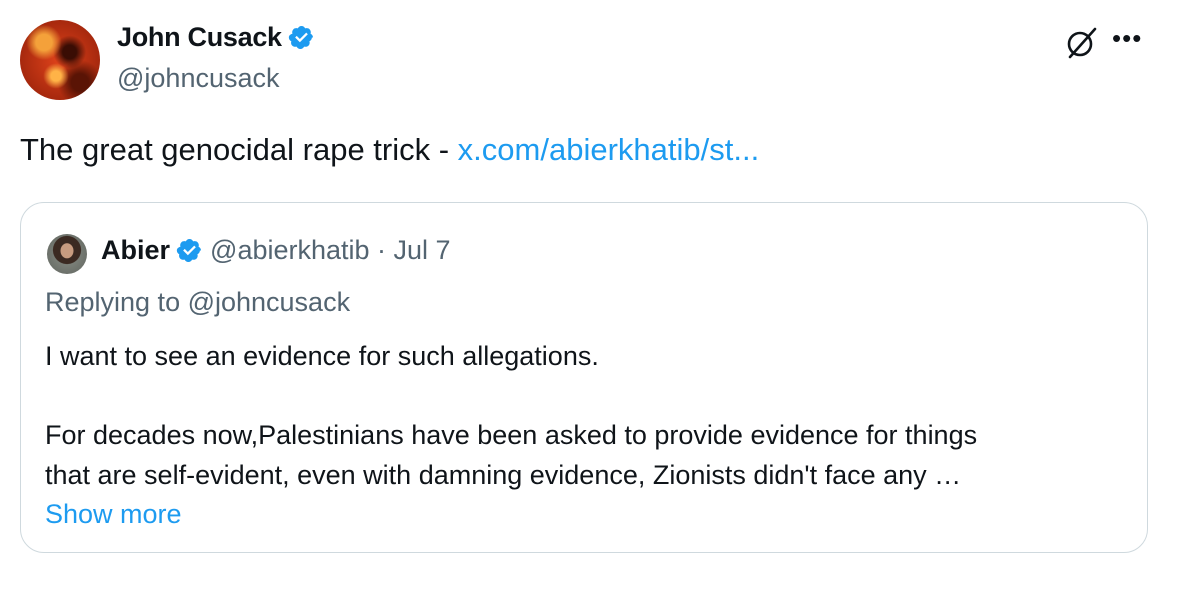 Image resolution: width=1180 pixels, height=593 pixels. What do you see at coordinates (135, 250) in the screenshot?
I see `quoted-author-name: Abier` at bounding box center [135, 250].